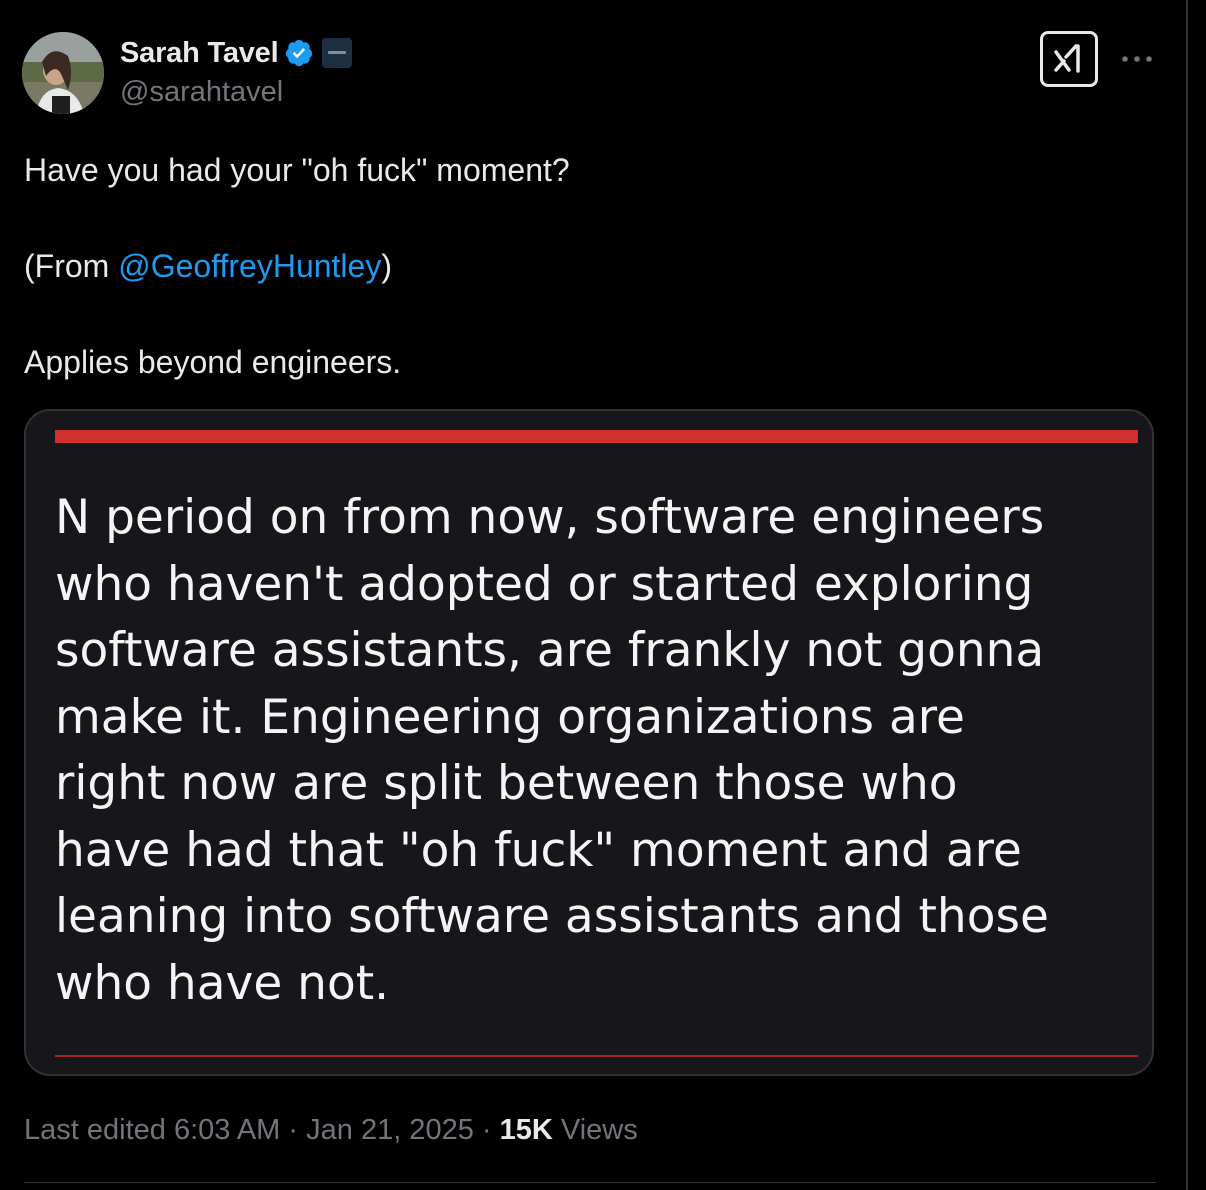  Describe the element at coordinates (222, 983) in the screenshot. I see `quote-line: who have not.` at that location.